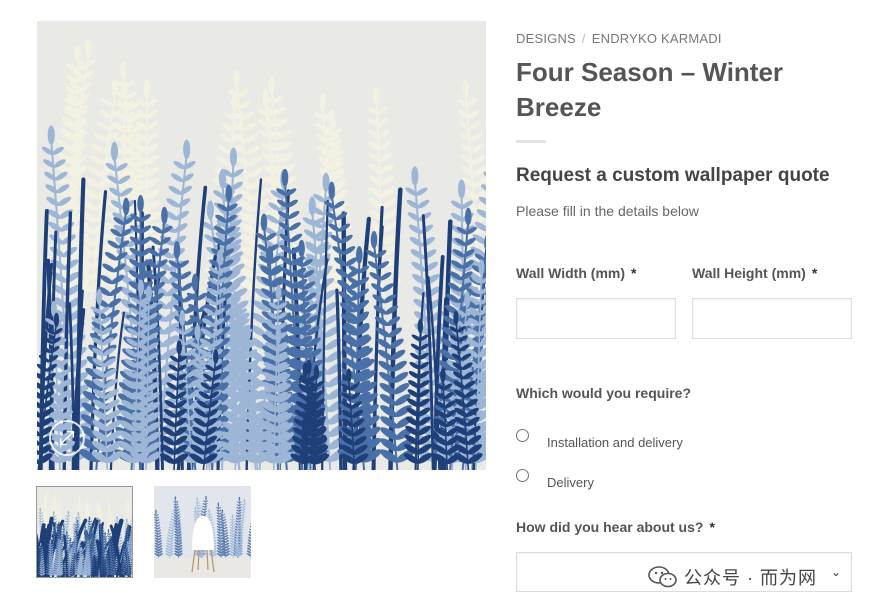 This screenshot has height=612, width=890. Describe the element at coordinates (657, 38) in the screenshot. I see `breadcrumb-designer: ENDRYKO KARMADI` at that location.